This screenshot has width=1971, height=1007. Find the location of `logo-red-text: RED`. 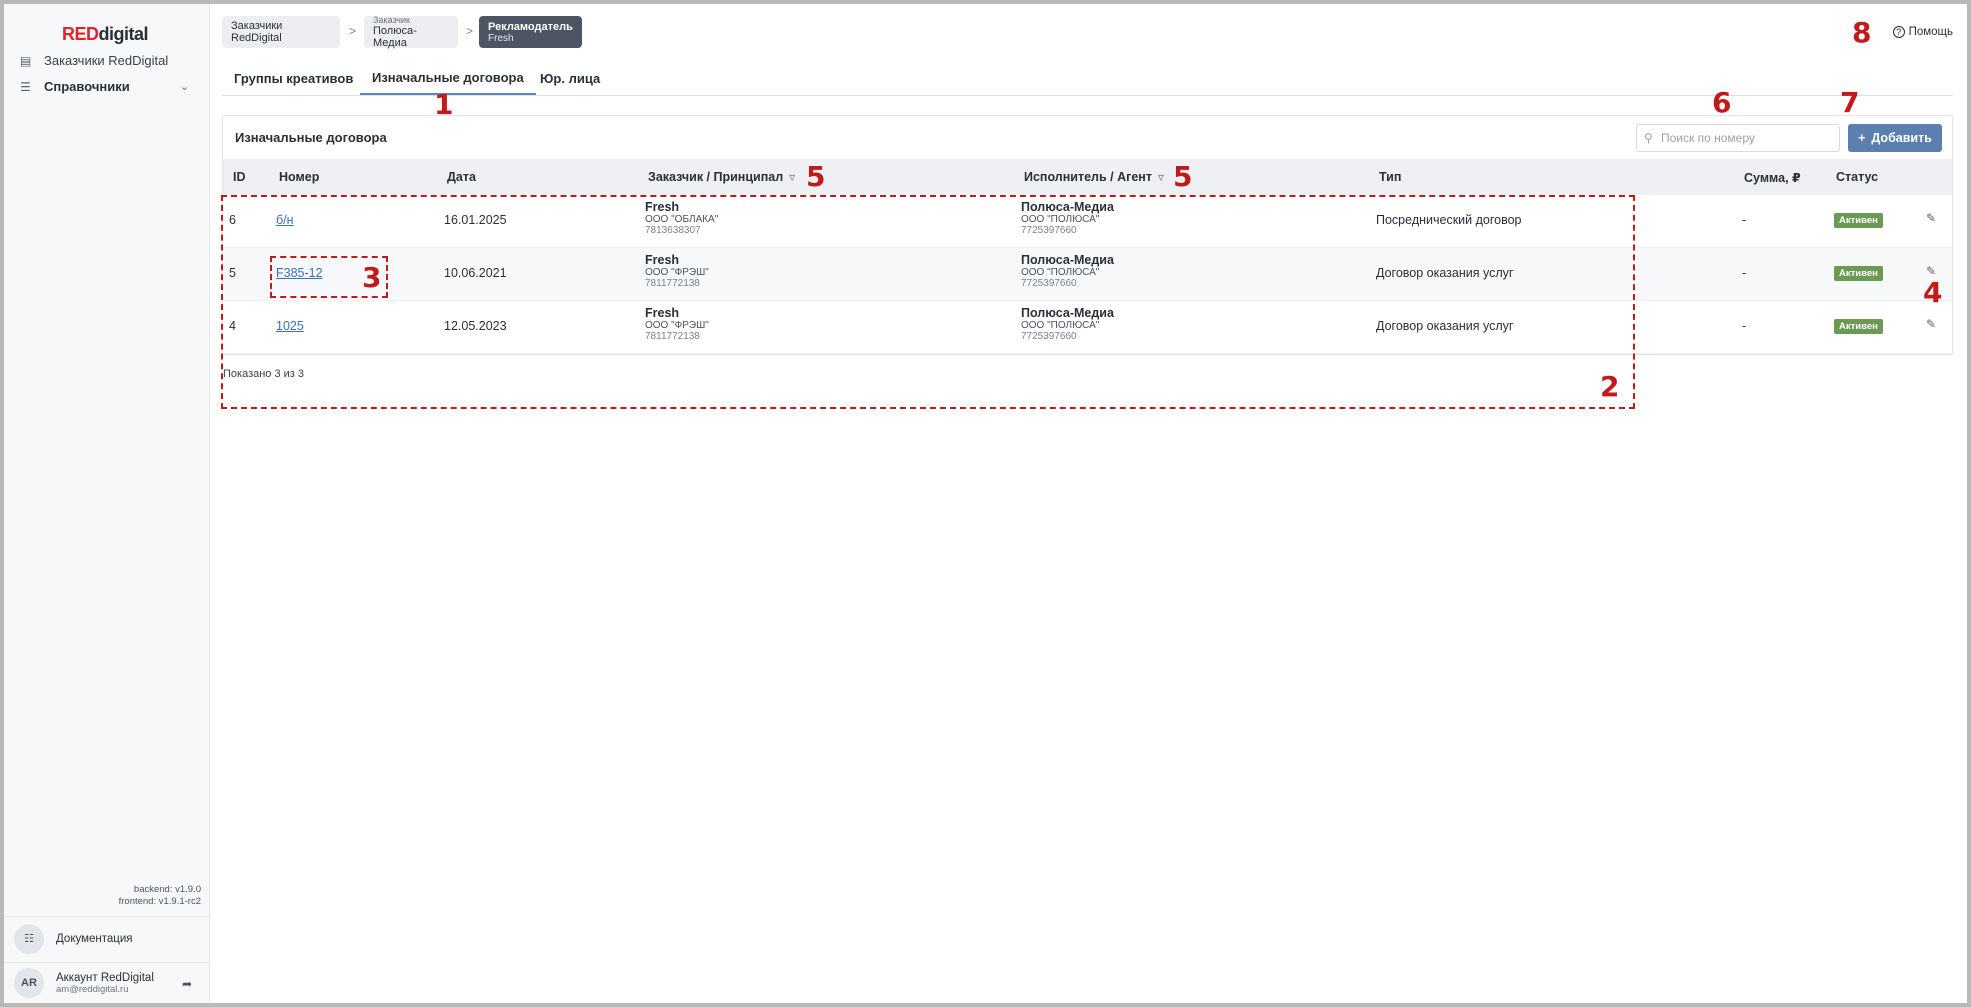

logo-red-text: RED is located at coordinates (80, 34).